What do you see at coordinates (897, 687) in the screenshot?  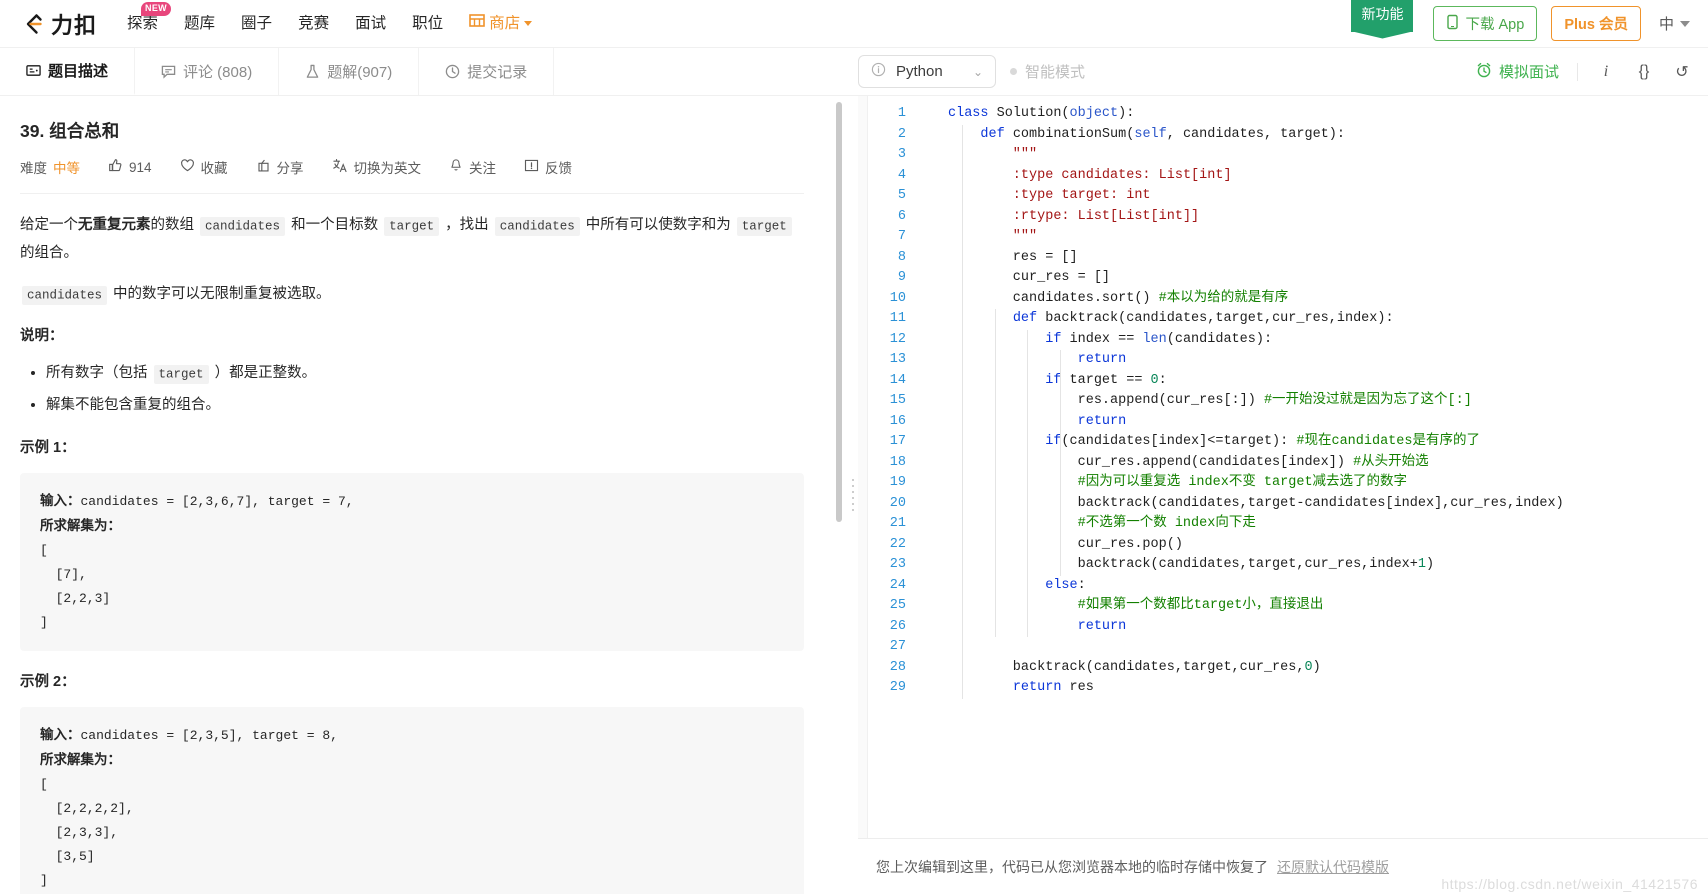 I see `line-number: 29` at bounding box center [897, 687].